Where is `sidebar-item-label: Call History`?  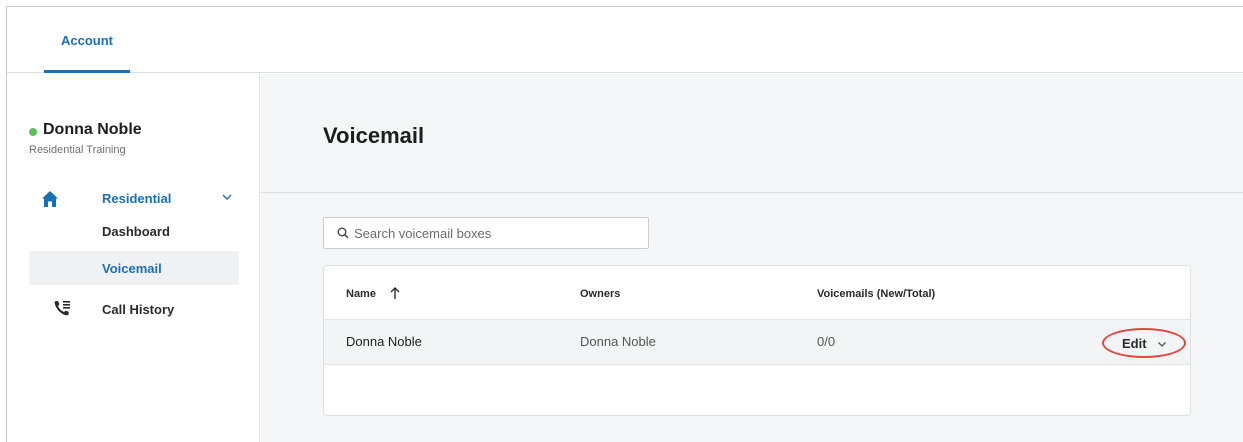 sidebar-item-label: Call History is located at coordinates (138, 309).